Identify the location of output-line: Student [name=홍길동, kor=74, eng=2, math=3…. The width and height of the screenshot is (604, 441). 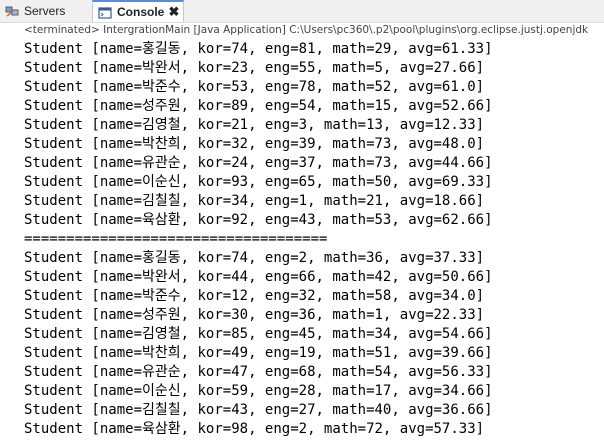
(254, 258).